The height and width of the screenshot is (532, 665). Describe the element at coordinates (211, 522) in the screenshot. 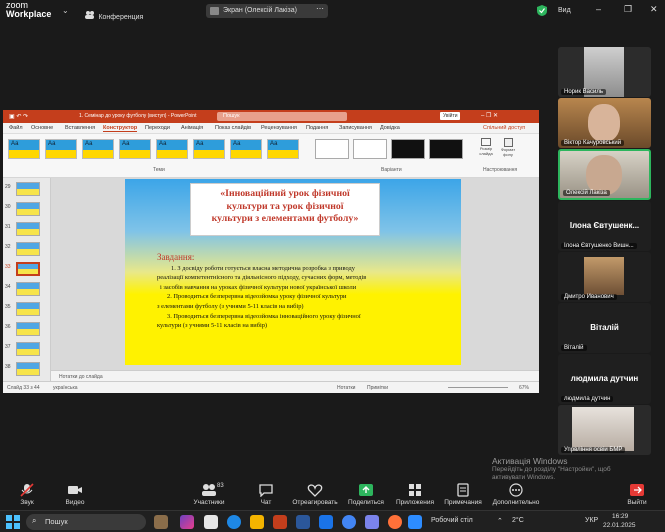

I see `task-view-icon` at that location.